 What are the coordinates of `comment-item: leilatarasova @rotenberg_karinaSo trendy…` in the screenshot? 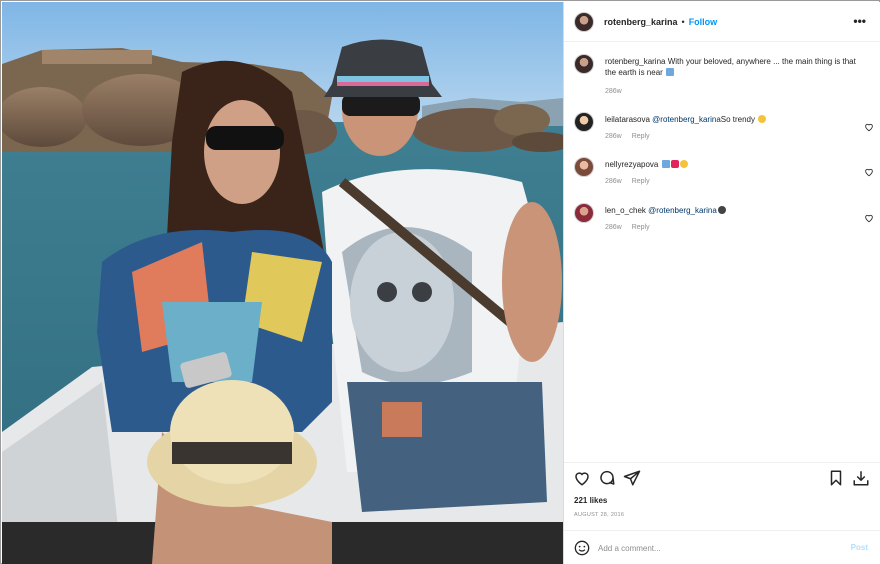 It's located at (724, 128).